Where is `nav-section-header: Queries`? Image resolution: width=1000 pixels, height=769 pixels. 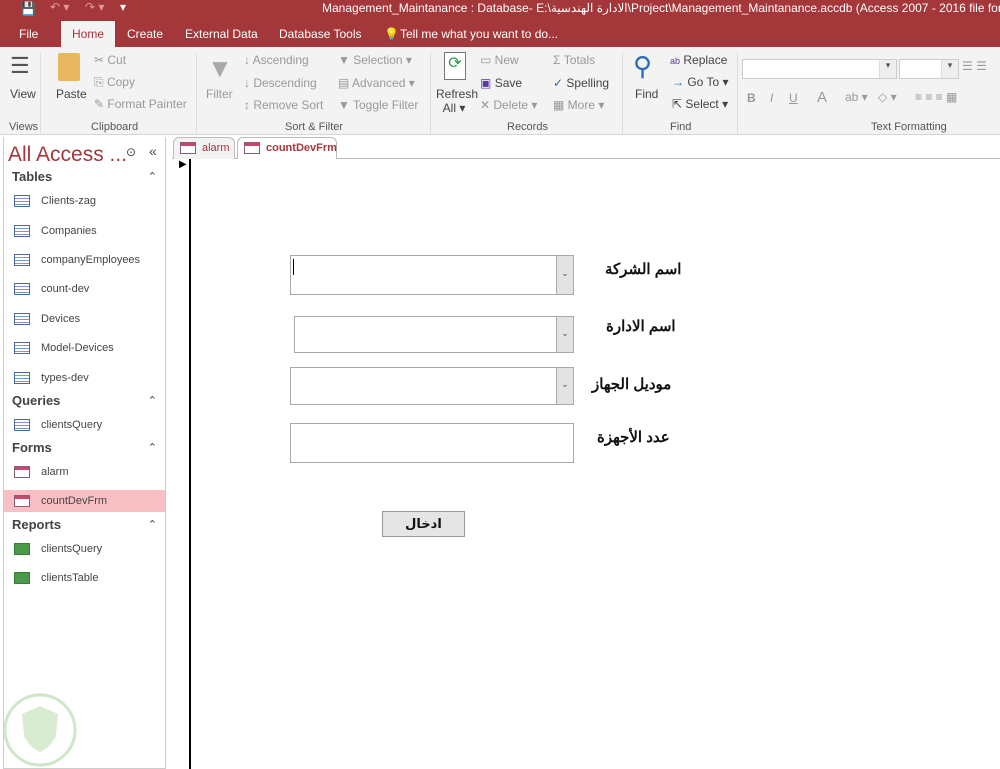 nav-section-header: Queries is located at coordinates (36, 400).